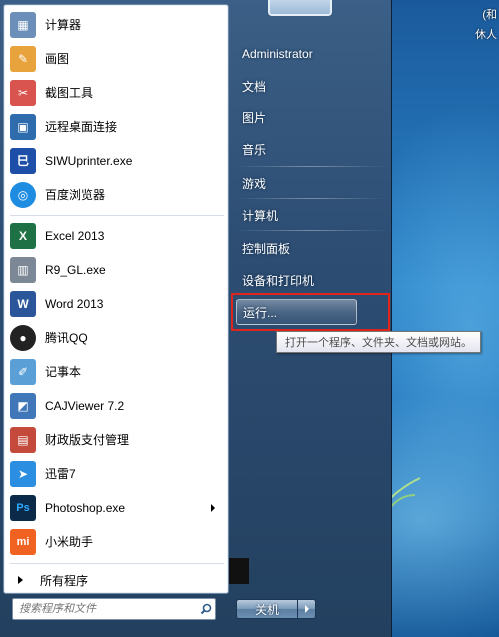 The width and height of the screenshot is (499, 637). I want to click on program-label: 百度浏览器, so click(75, 195).